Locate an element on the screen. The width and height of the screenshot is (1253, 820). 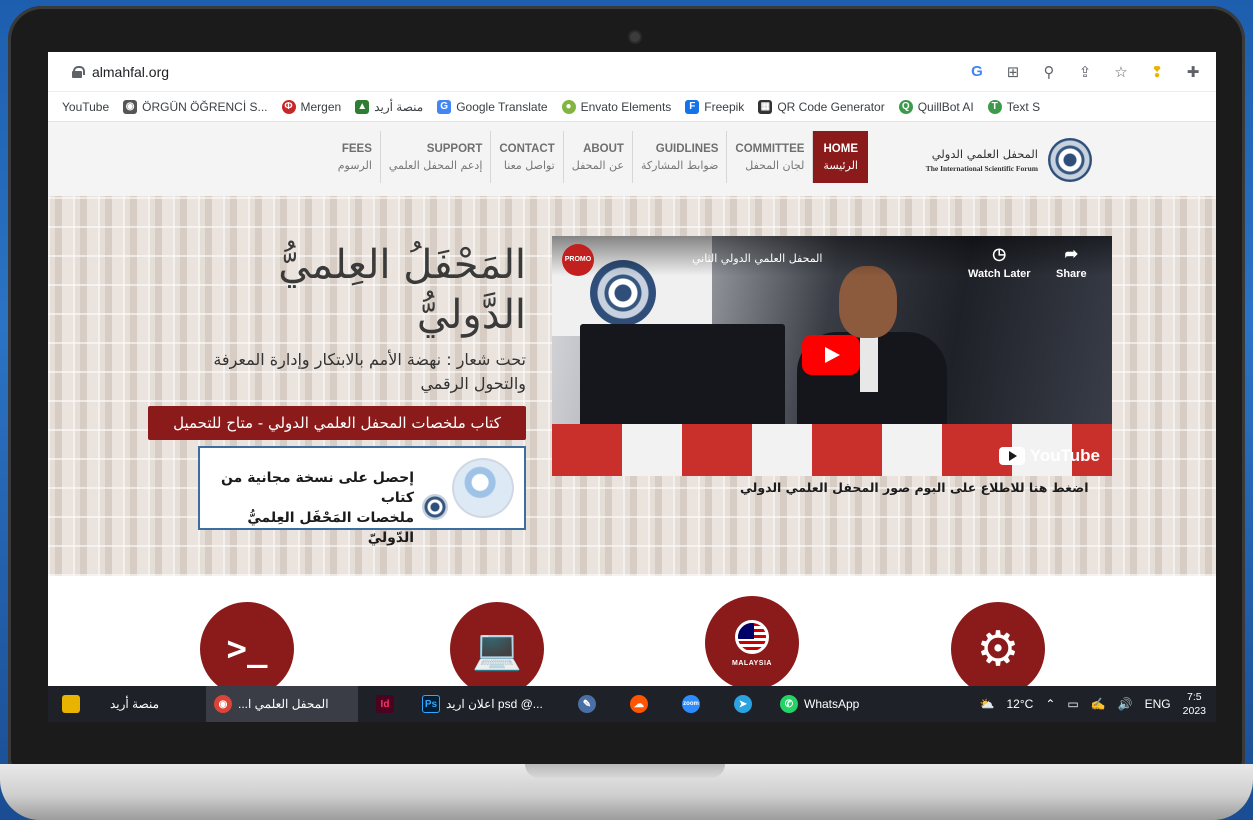
qr-icon: ▦ is located at coordinates (765, 106).